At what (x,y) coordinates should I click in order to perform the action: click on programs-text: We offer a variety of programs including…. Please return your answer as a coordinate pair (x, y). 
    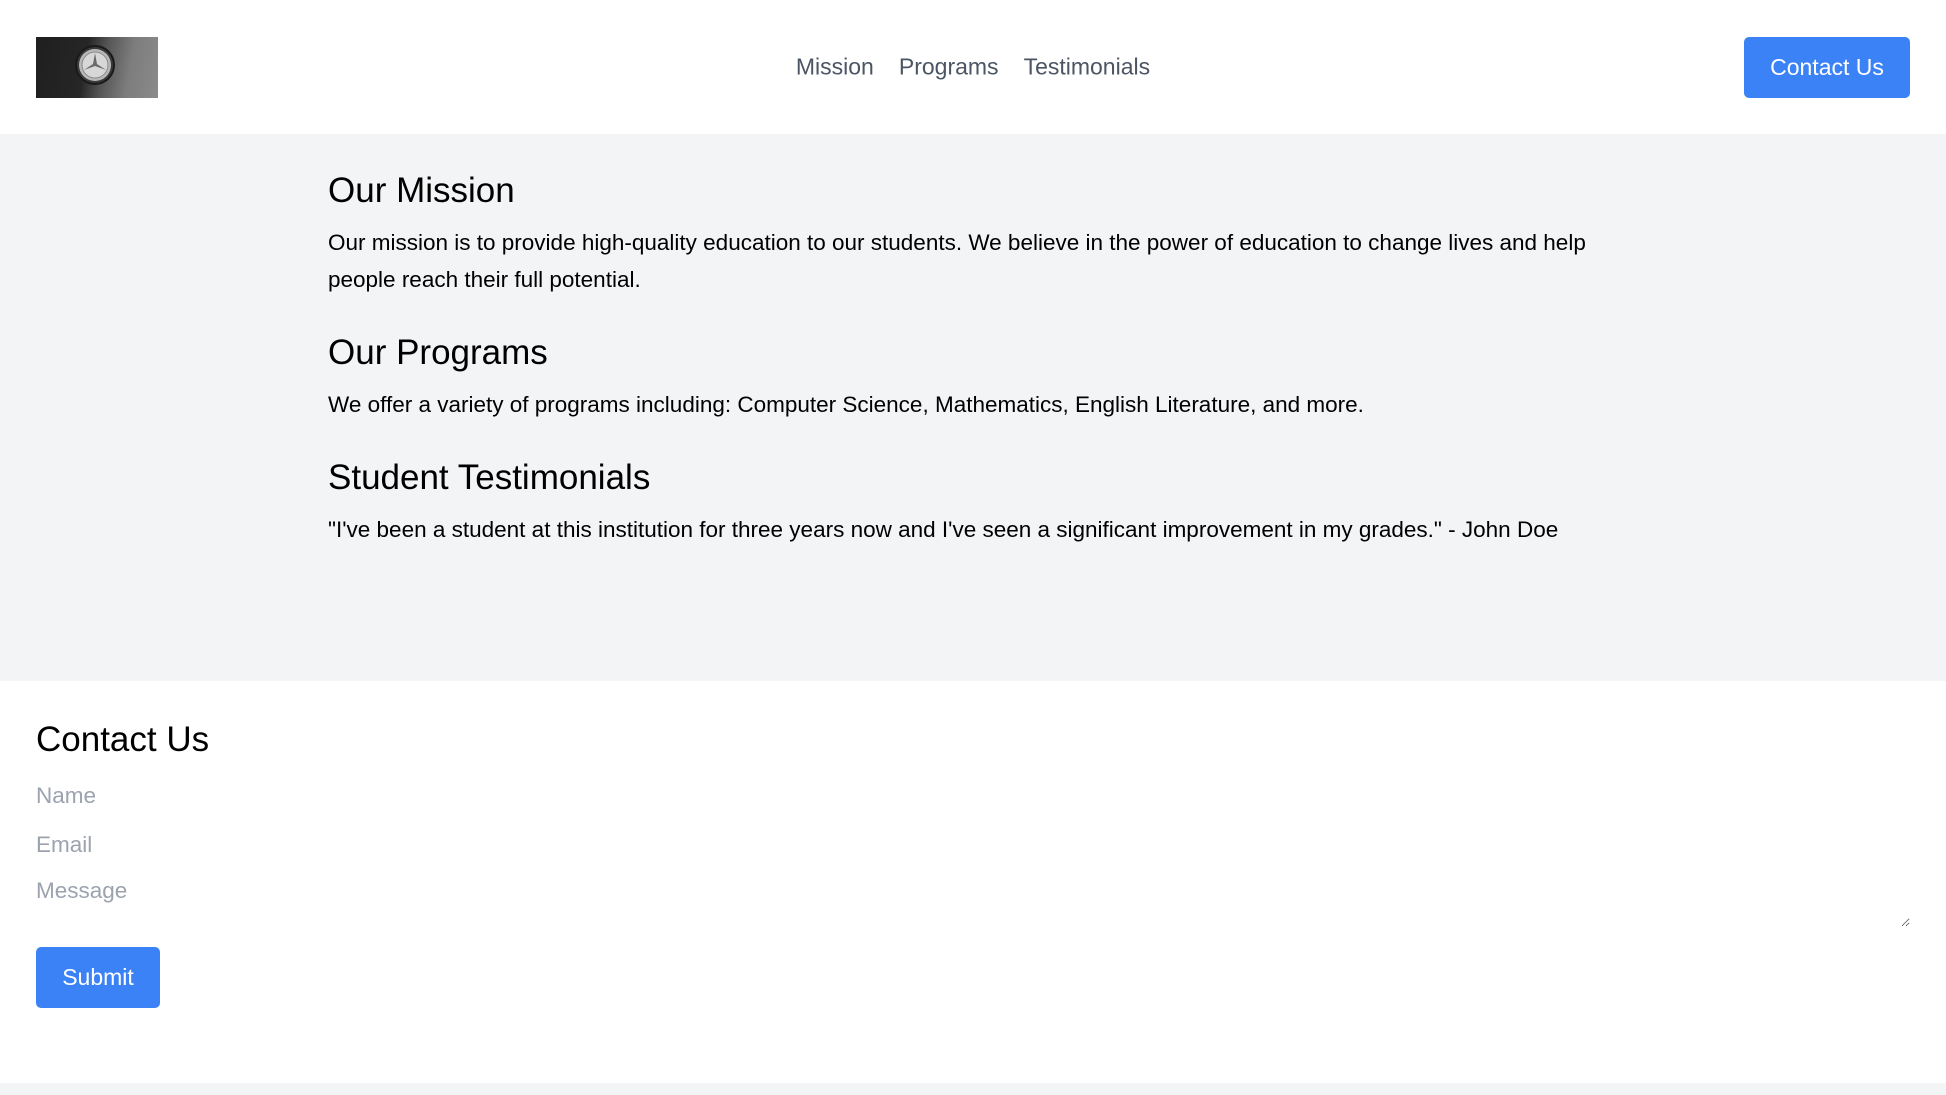
    Looking at the image, I should click on (846, 404).